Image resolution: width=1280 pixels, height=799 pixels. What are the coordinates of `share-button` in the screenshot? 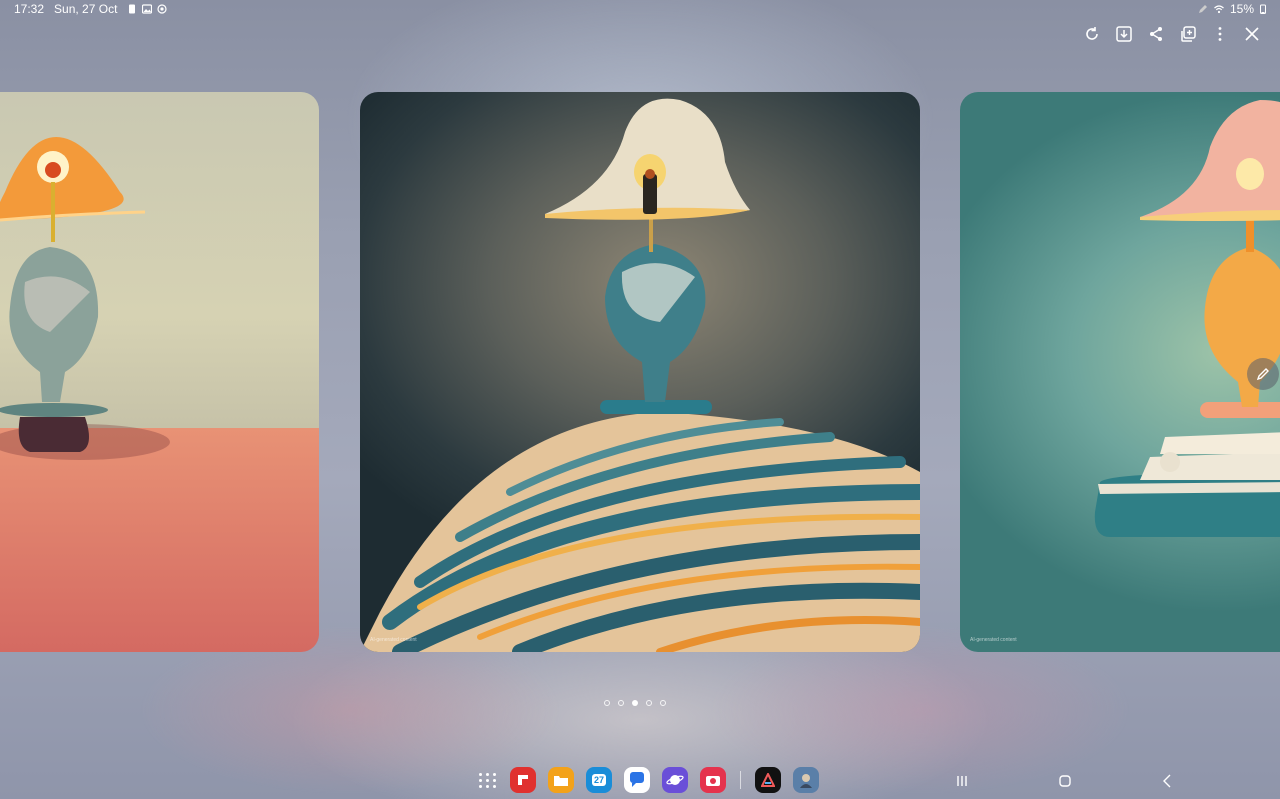 It's located at (1156, 34).